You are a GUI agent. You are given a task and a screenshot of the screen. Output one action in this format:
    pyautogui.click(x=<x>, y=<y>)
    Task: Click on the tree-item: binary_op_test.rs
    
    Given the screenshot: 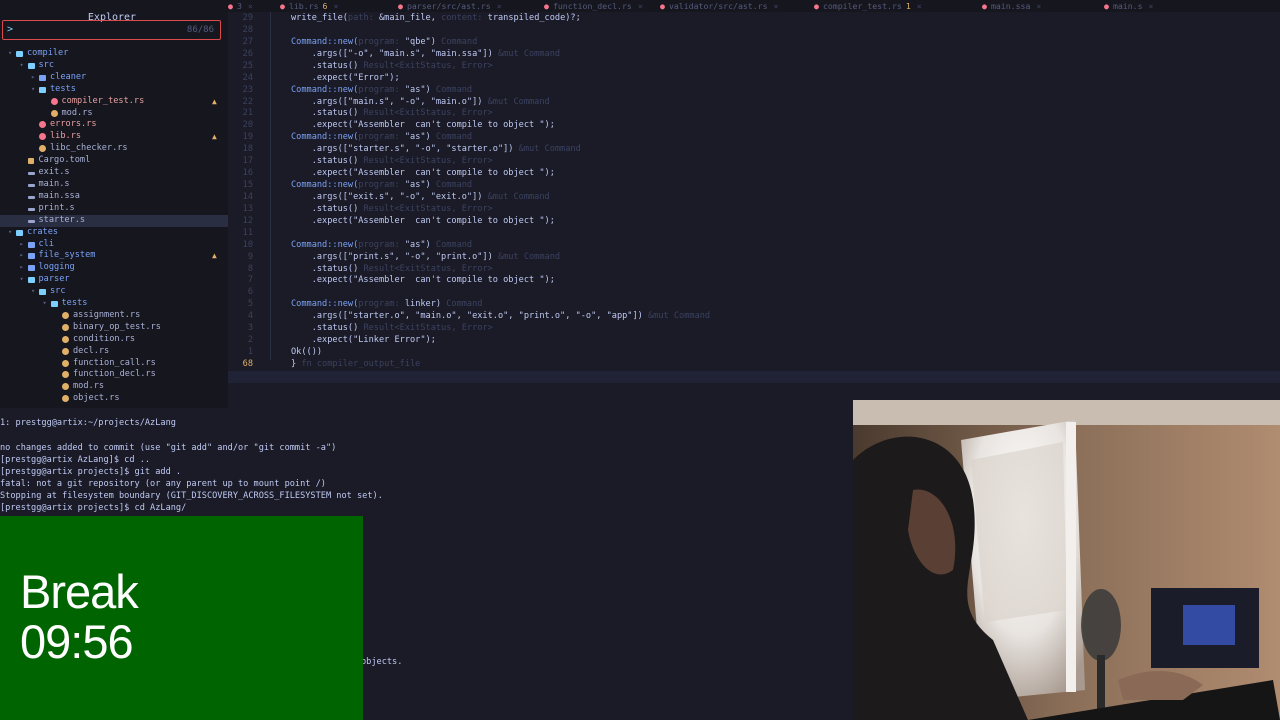 What is the action you would take?
    pyautogui.click(x=114, y=328)
    